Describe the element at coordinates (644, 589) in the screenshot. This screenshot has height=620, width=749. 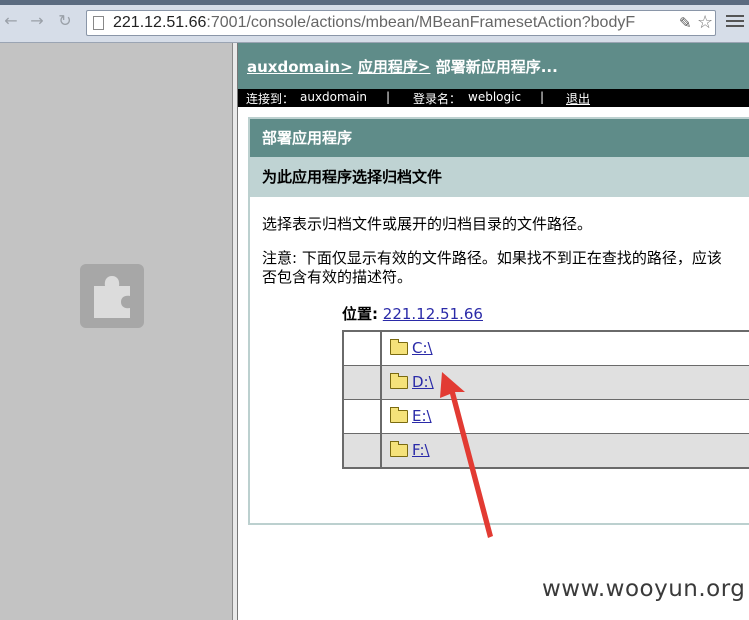
I see `watermark: www.wooyun.org` at that location.